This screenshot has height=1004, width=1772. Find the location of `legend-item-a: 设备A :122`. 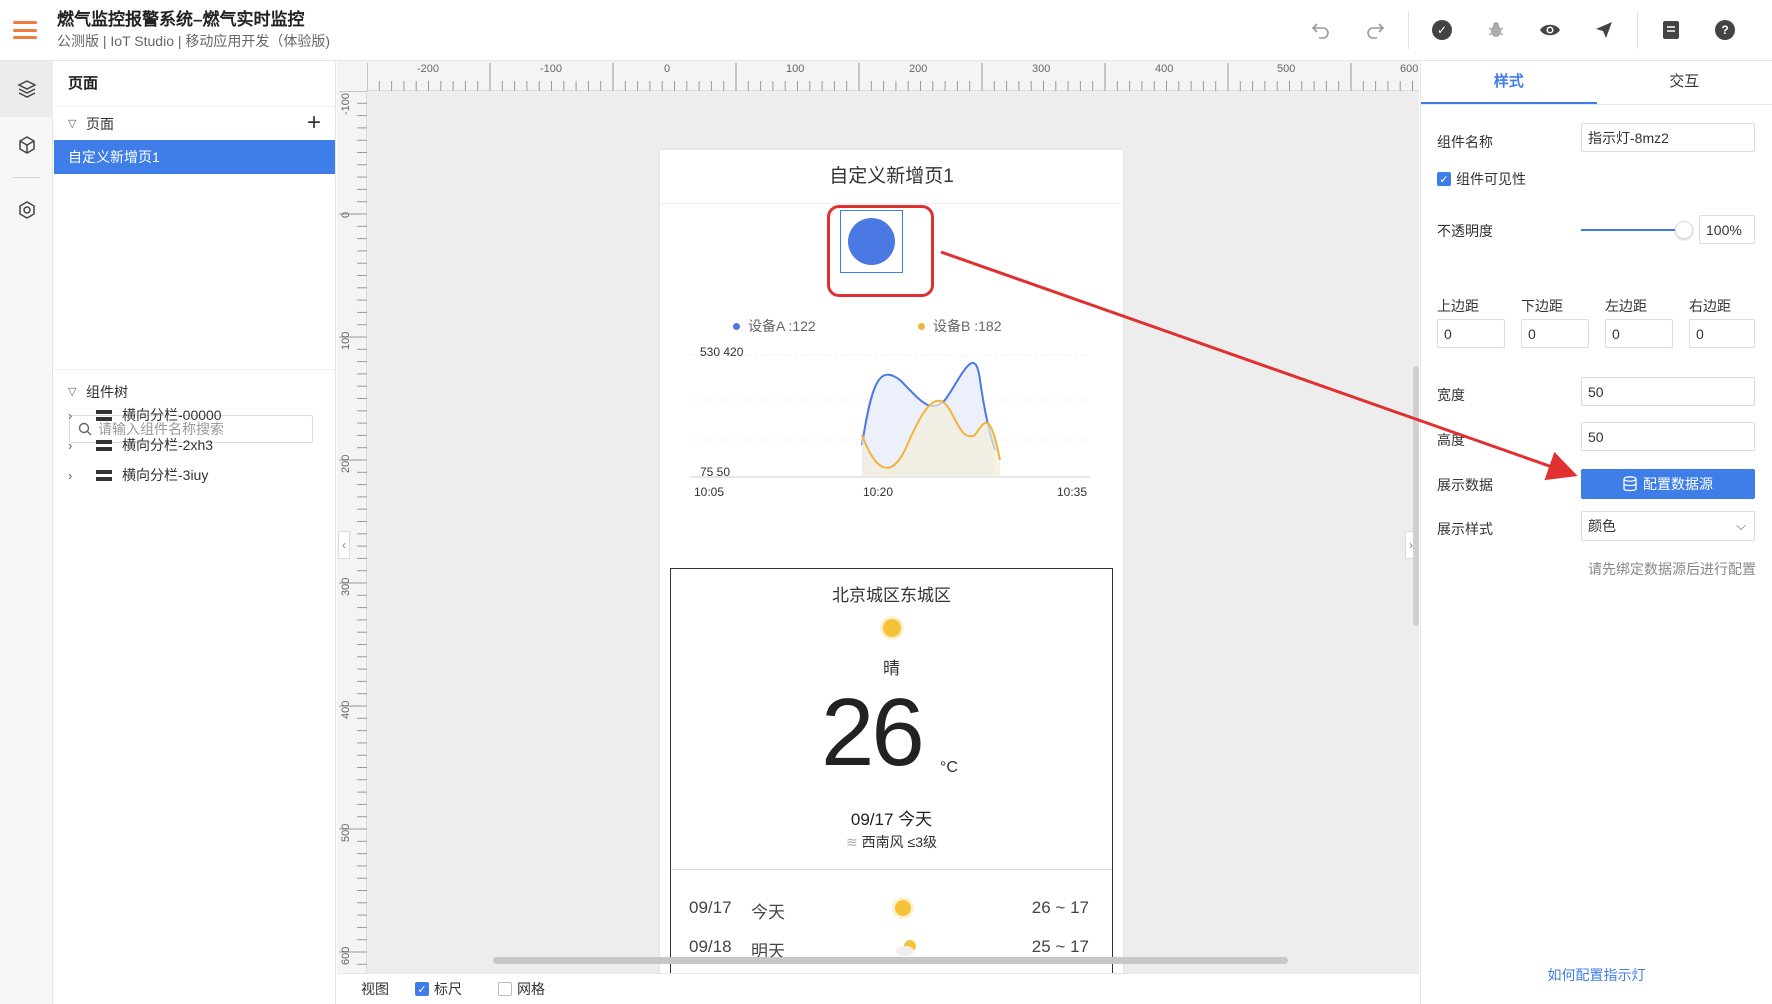

legend-item-a: 设备A :122 is located at coordinates (774, 326).